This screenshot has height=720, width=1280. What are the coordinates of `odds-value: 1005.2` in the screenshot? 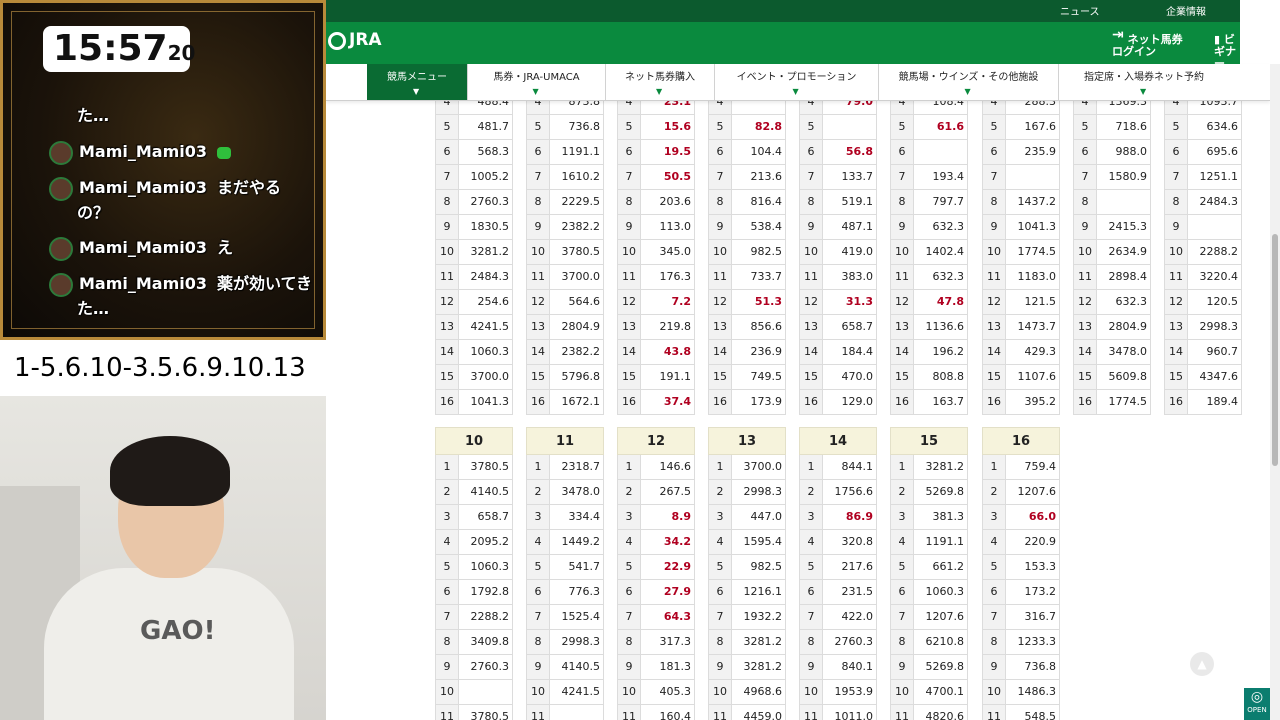 It's located at (490, 176).